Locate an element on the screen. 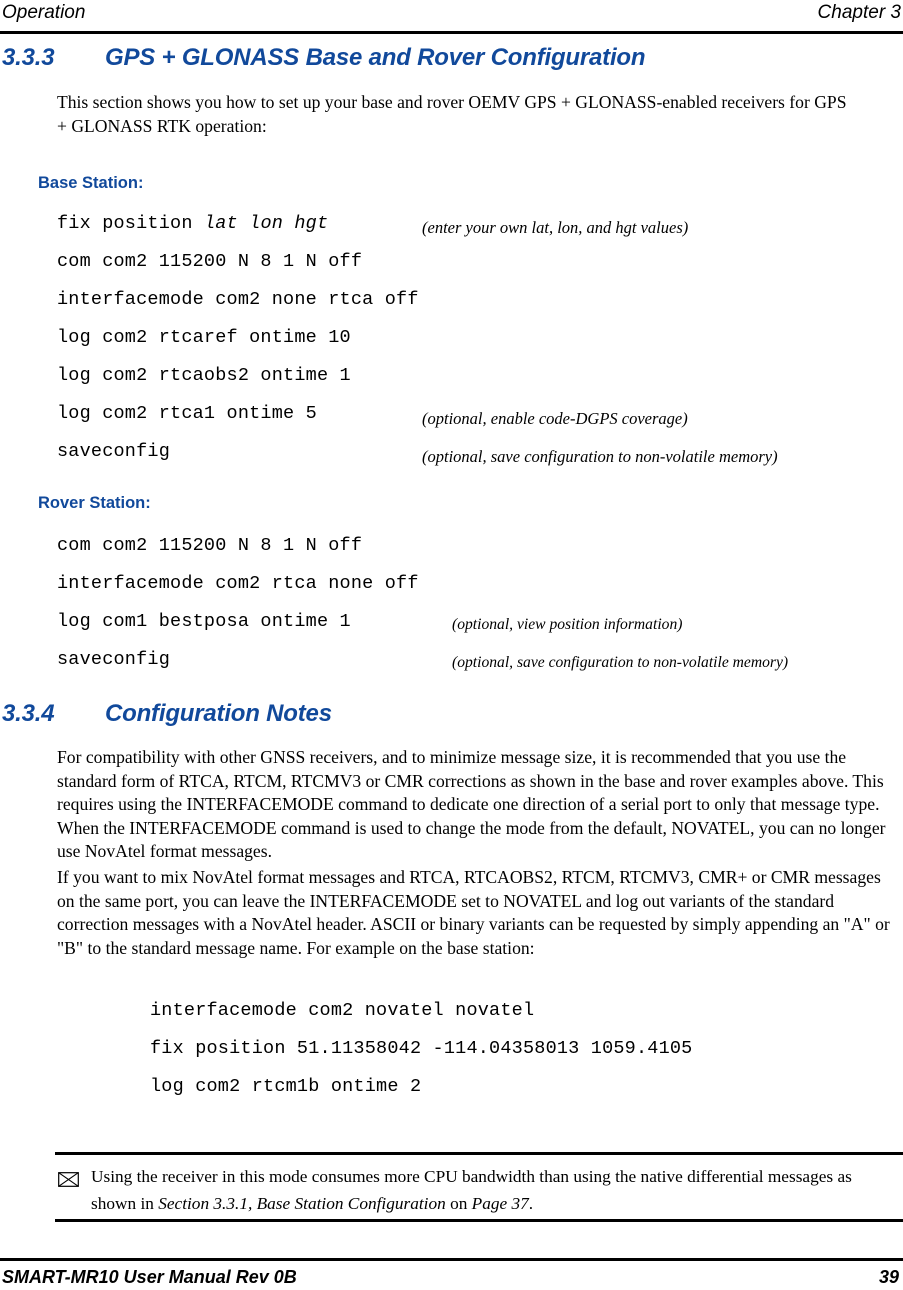 The image size is (903, 1290). running-header-left: Operation is located at coordinates (44, 12).